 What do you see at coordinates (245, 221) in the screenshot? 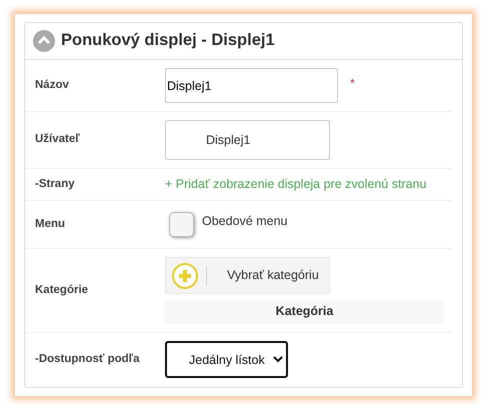
I see `checkbox-label: Obedové menu` at bounding box center [245, 221].